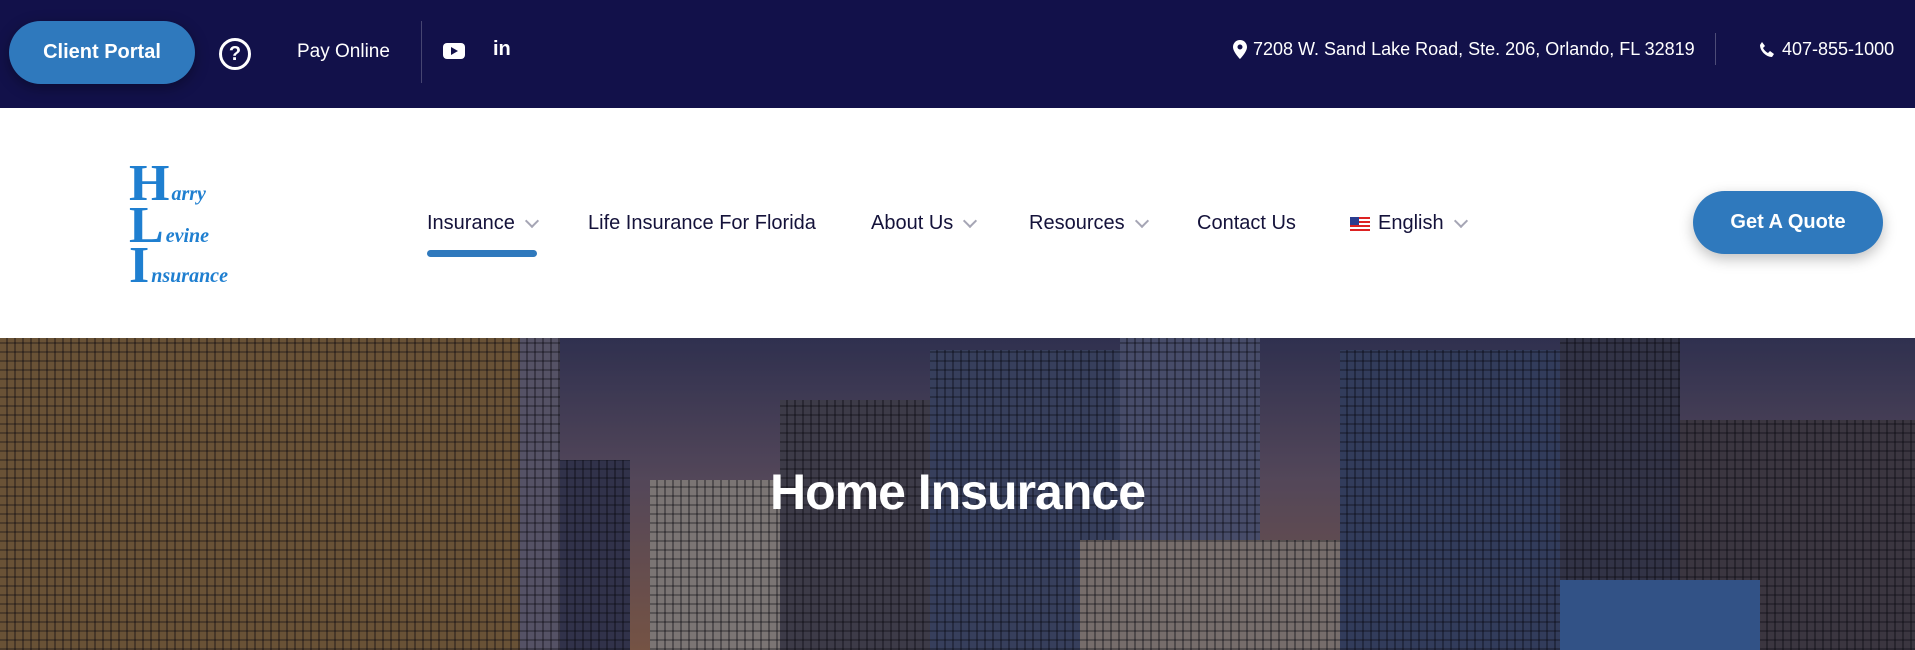  I want to click on phone-text: 407-855-1000, so click(1838, 49).